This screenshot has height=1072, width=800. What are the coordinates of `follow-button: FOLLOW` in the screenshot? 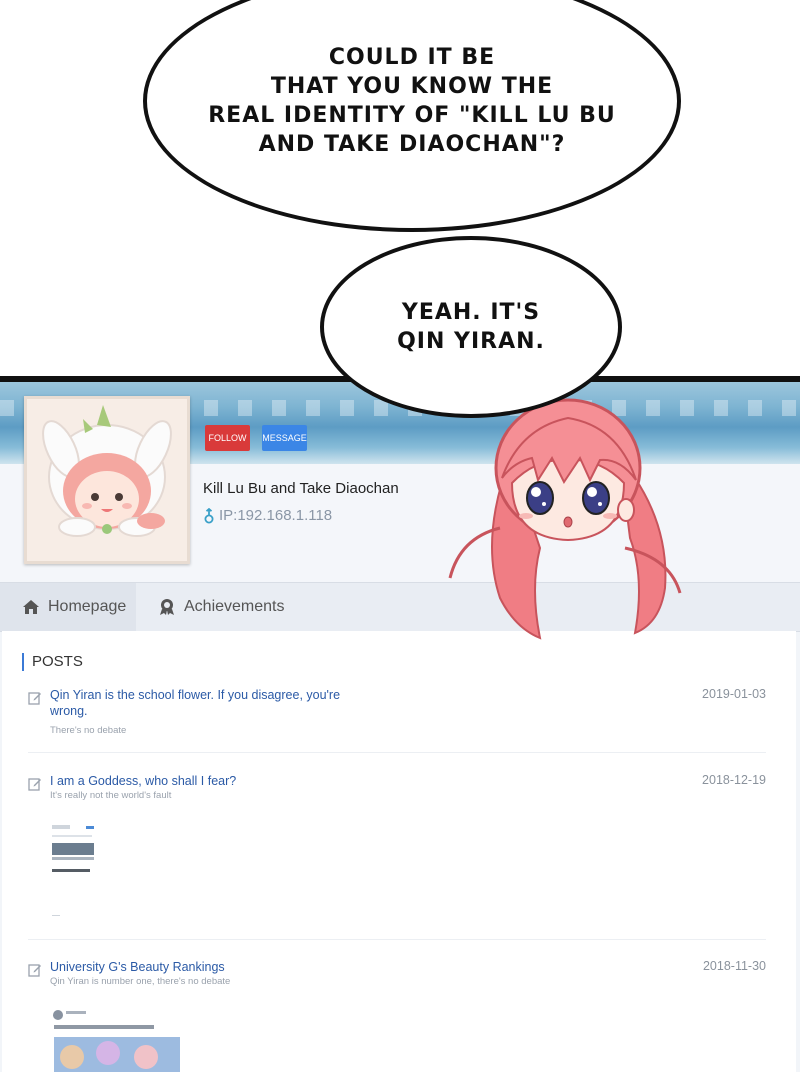 It's located at (227, 438).